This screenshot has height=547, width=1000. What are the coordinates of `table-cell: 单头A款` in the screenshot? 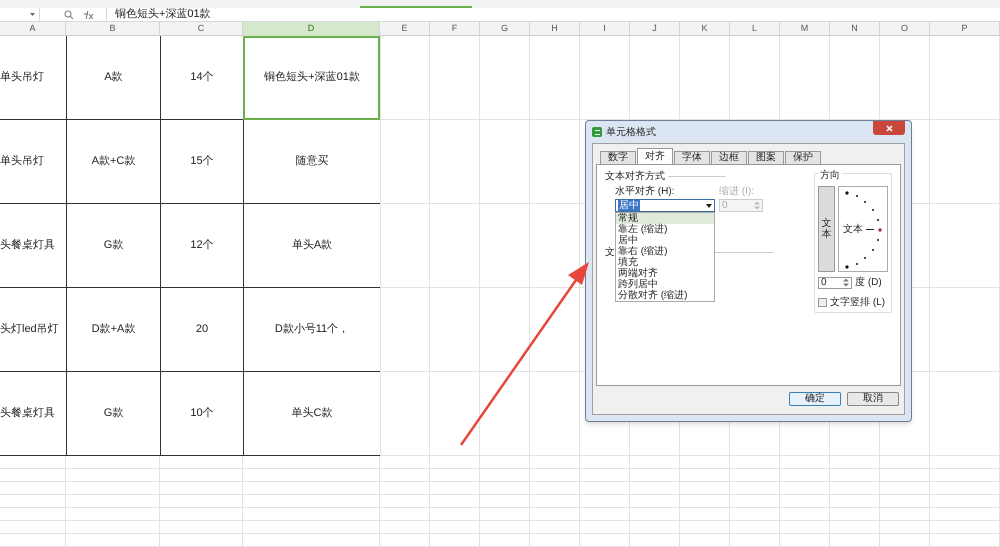 It's located at (311, 246).